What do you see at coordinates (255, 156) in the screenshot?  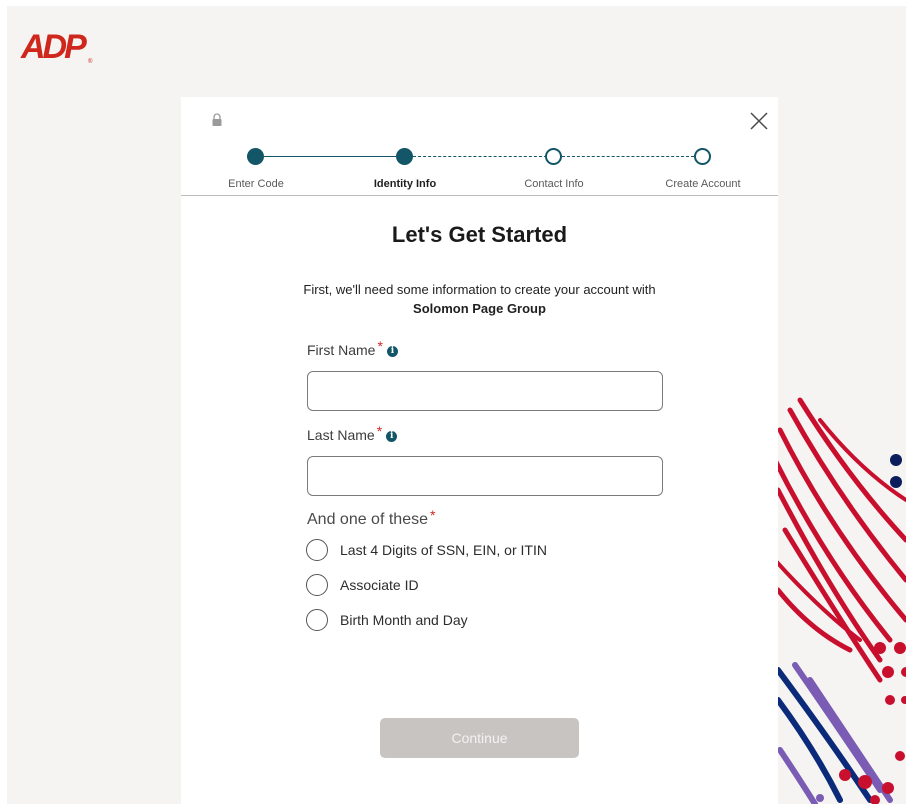 I see `step-dot-enter-code` at bounding box center [255, 156].